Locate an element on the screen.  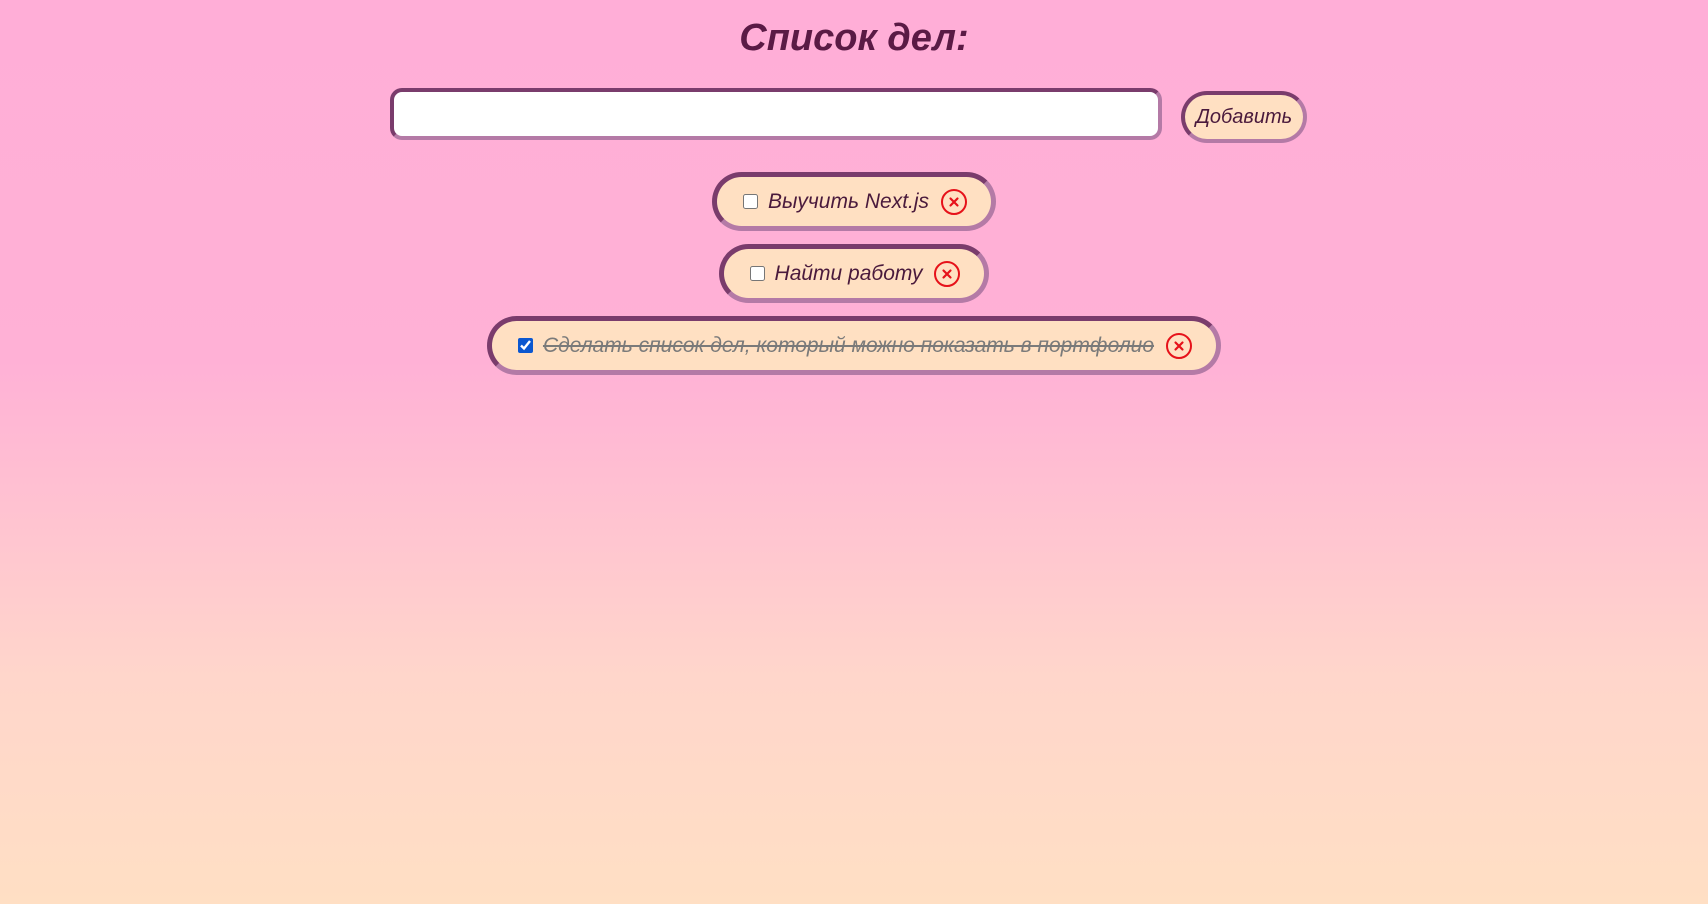
task-item: Найти работу is located at coordinates (854, 273).